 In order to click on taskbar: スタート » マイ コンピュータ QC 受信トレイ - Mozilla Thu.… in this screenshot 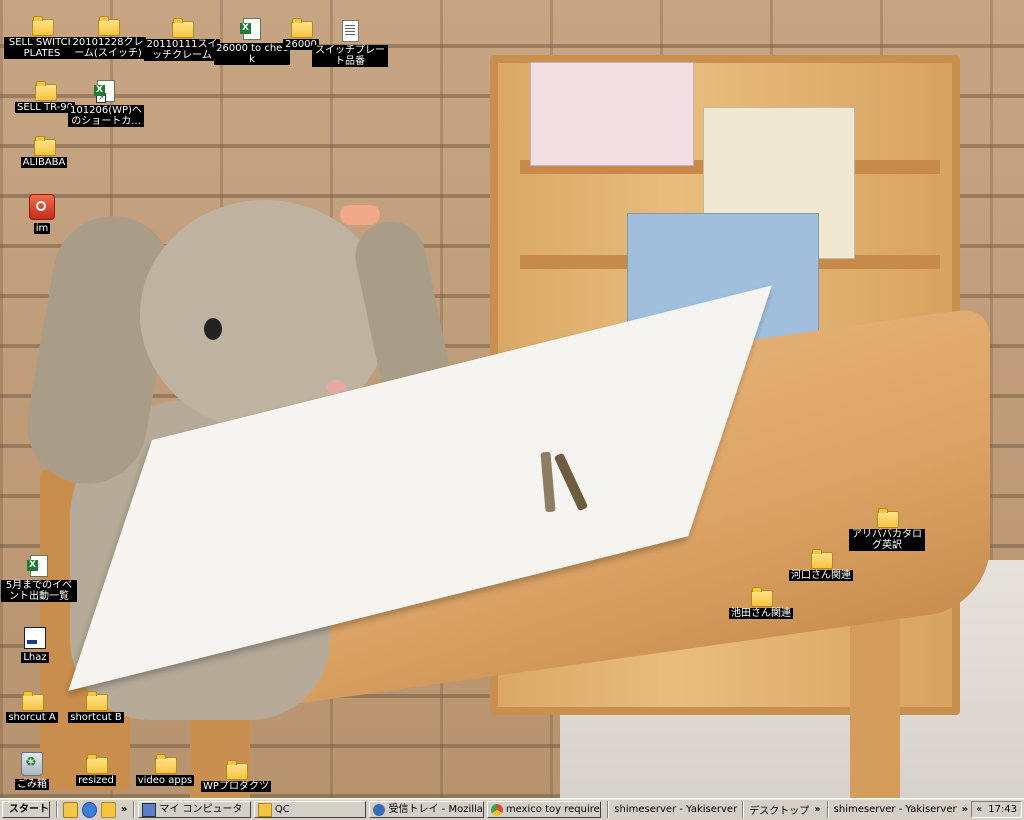, I will do `click(512, 809)`.